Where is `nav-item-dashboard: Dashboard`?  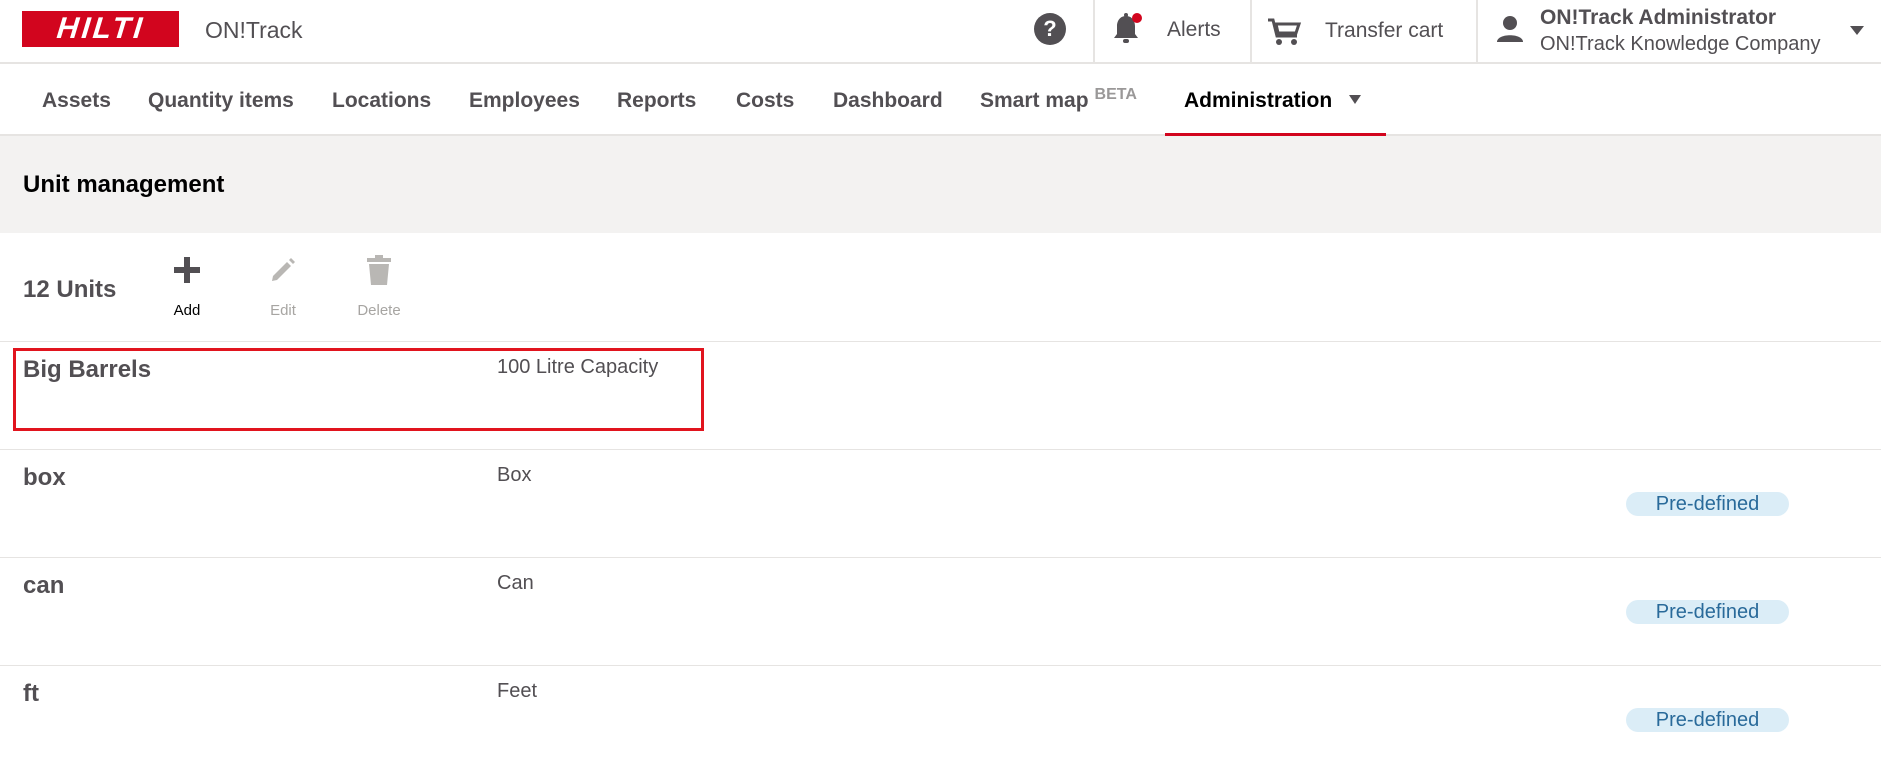 nav-item-dashboard: Dashboard is located at coordinates (888, 101).